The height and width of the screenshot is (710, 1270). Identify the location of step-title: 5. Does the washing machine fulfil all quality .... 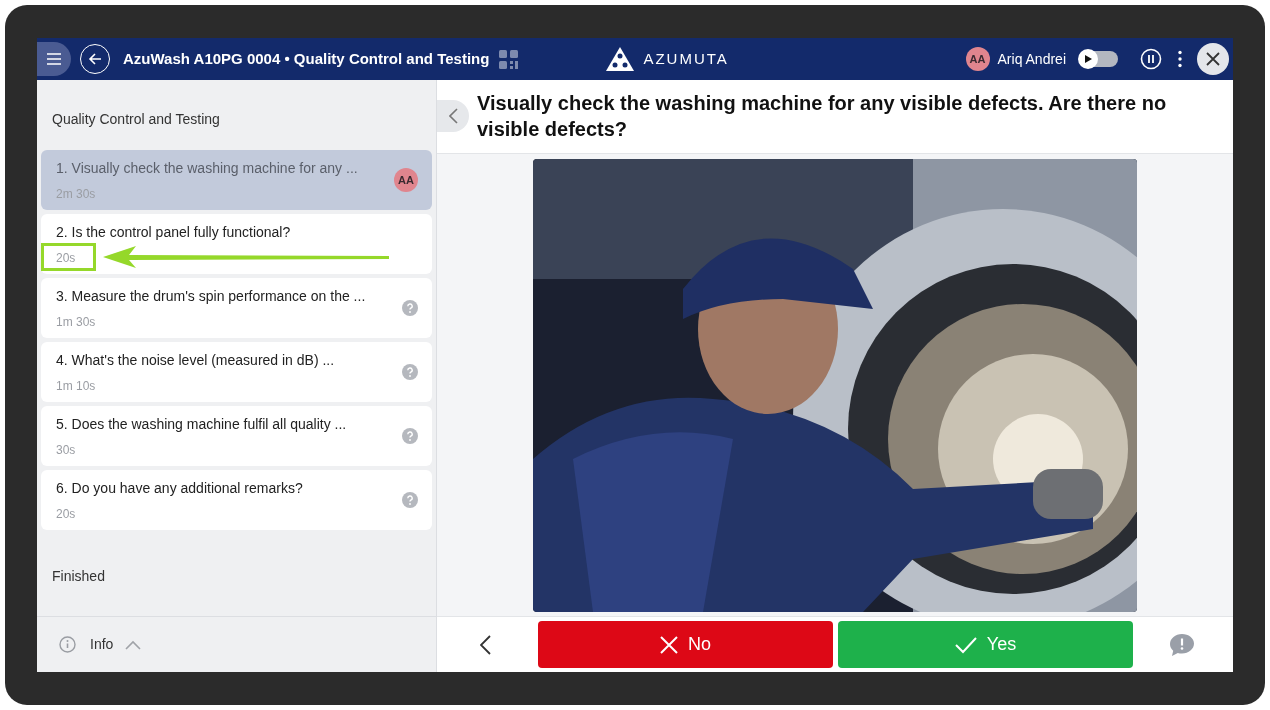
(202, 424).